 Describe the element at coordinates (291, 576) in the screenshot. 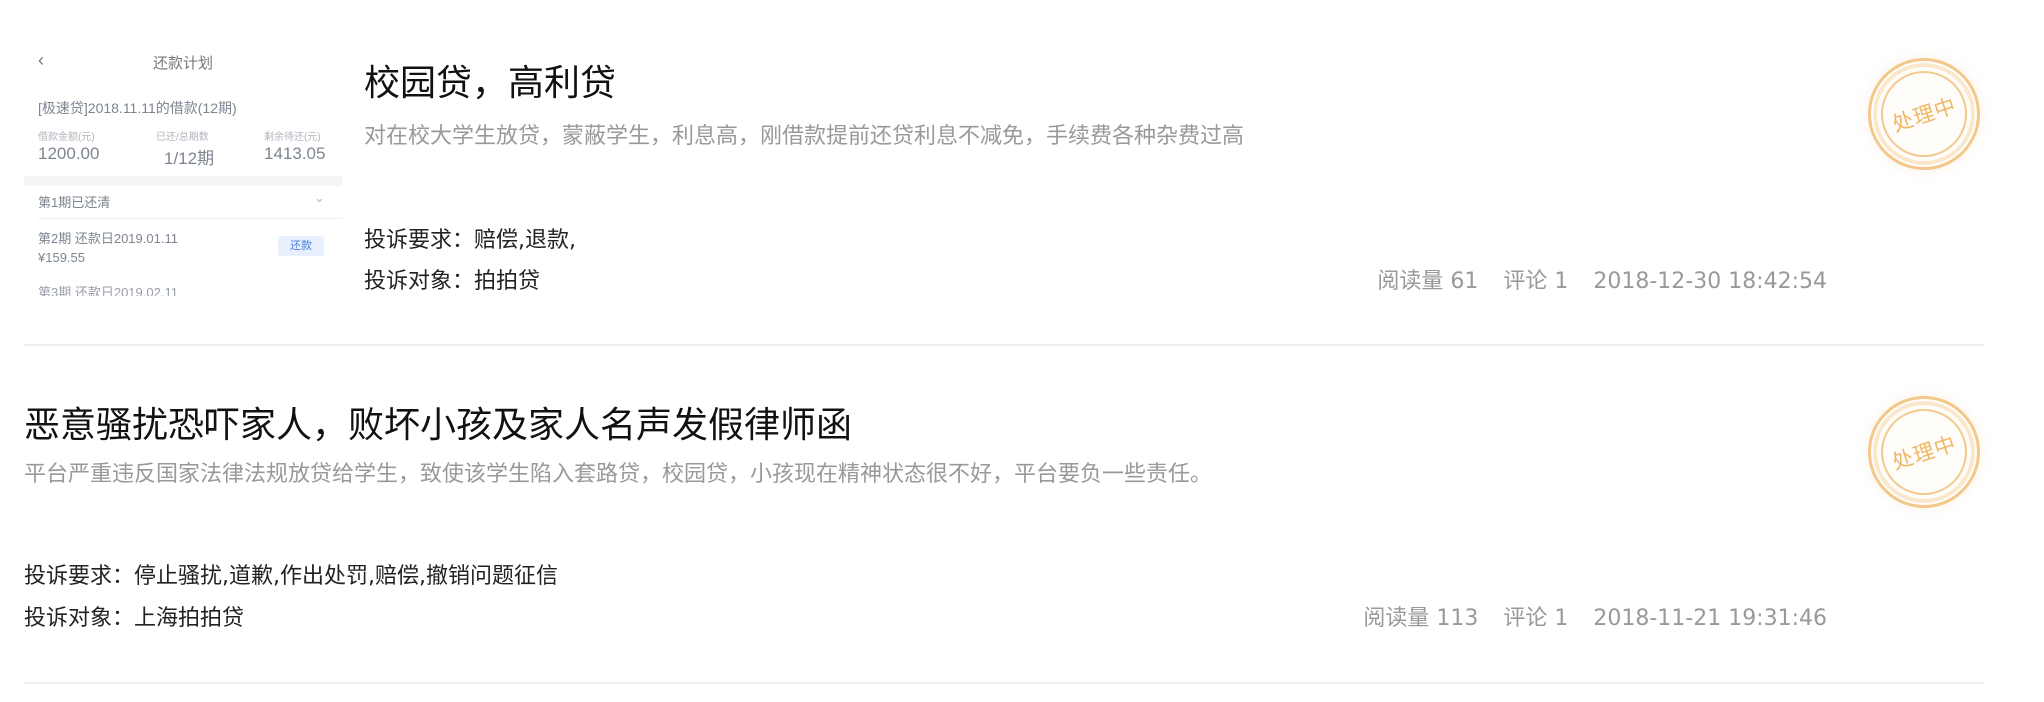

I see `complaint-demand: 投诉要求：停止骚扰,道歉,作出处罚,赔偿,撤销问题征信` at that location.